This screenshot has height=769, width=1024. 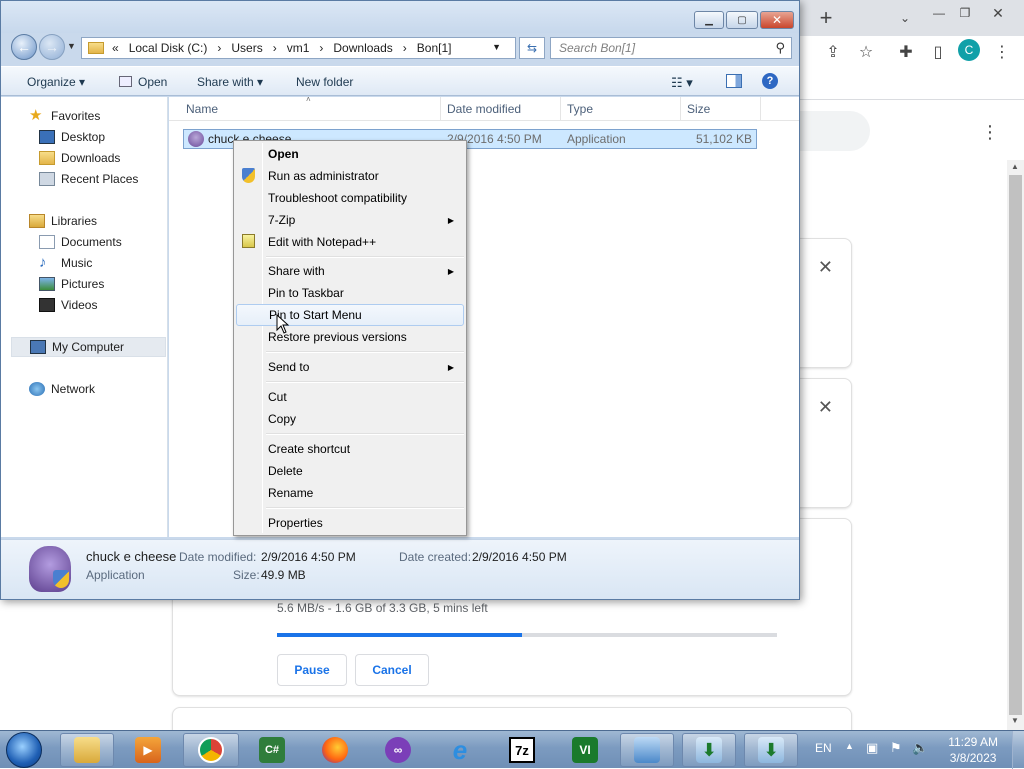 I want to click on restore-icon: ❐, so click(x=965, y=13).